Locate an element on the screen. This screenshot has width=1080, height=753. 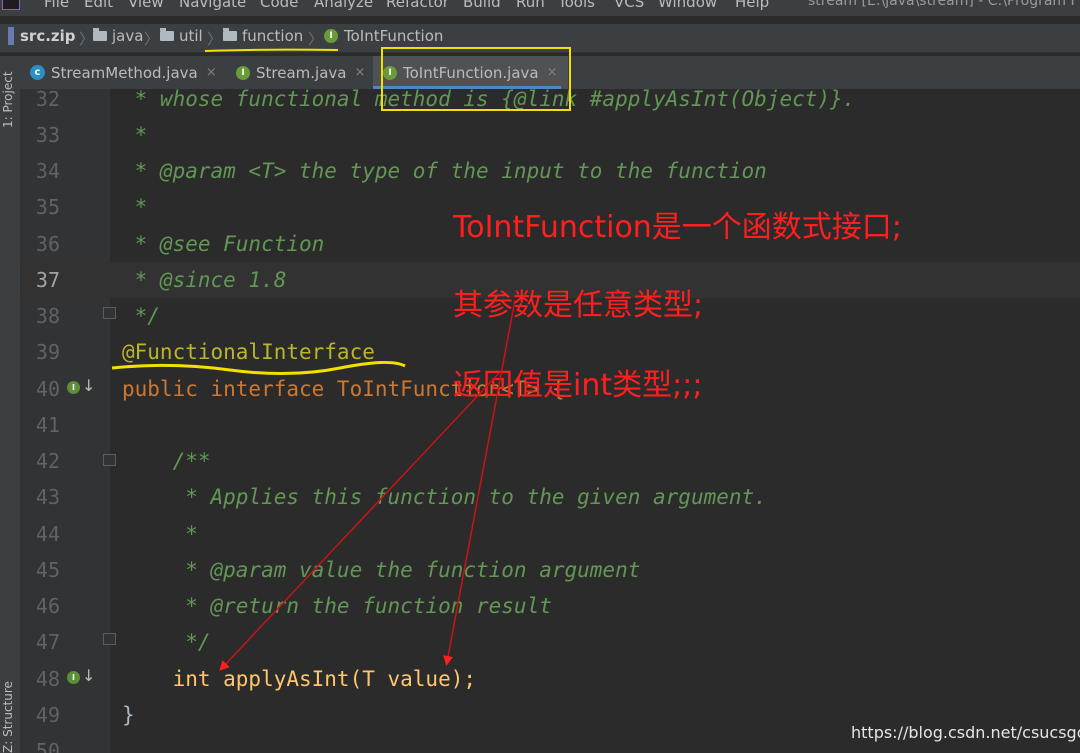
line-number: 44 is located at coordinates (47, 534).